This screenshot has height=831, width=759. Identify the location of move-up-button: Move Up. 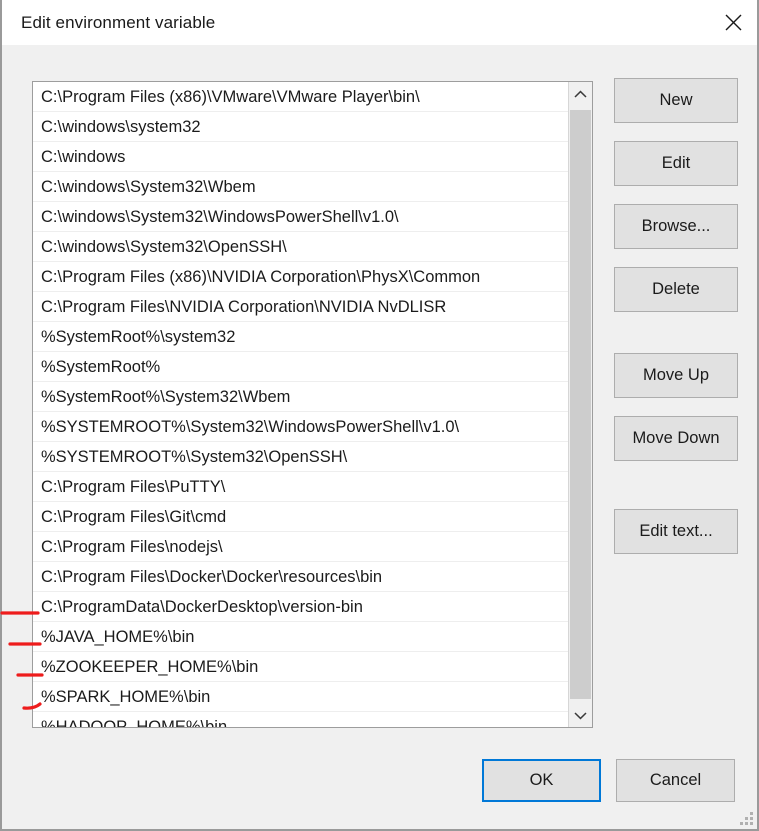
(676, 375).